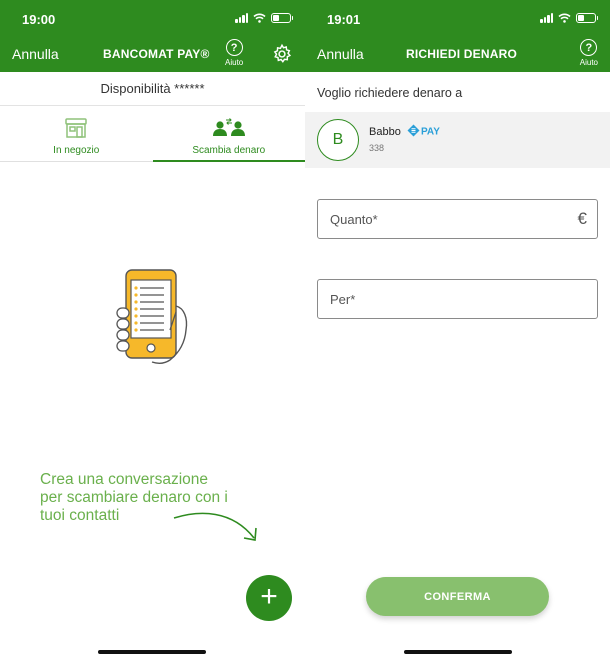 The width and height of the screenshot is (610, 660). What do you see at coordinates (377, 148) in the screenshot?
I see `contact-phone: 338` at bounding box center [377, 148].